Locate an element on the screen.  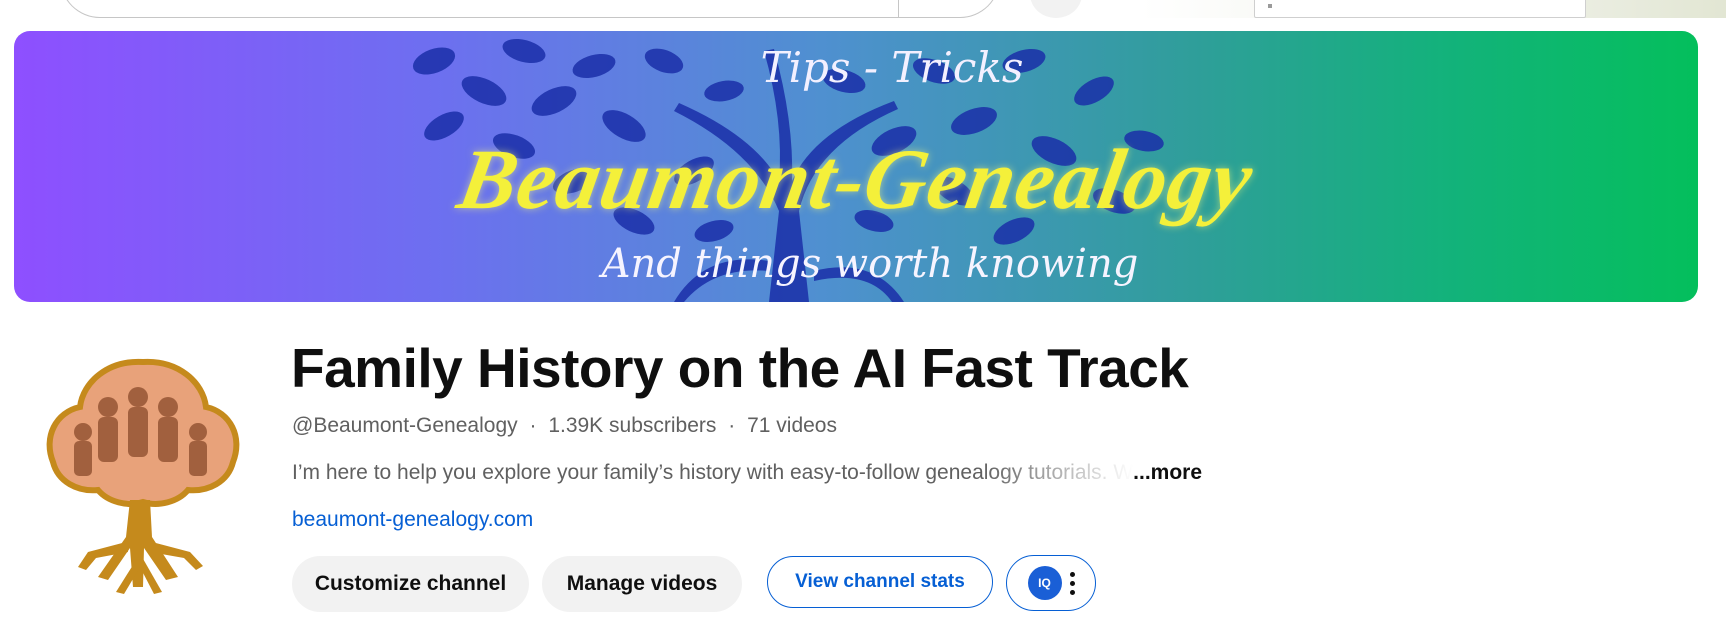
video-count: 71 videos is located at coordinates (792, 425).